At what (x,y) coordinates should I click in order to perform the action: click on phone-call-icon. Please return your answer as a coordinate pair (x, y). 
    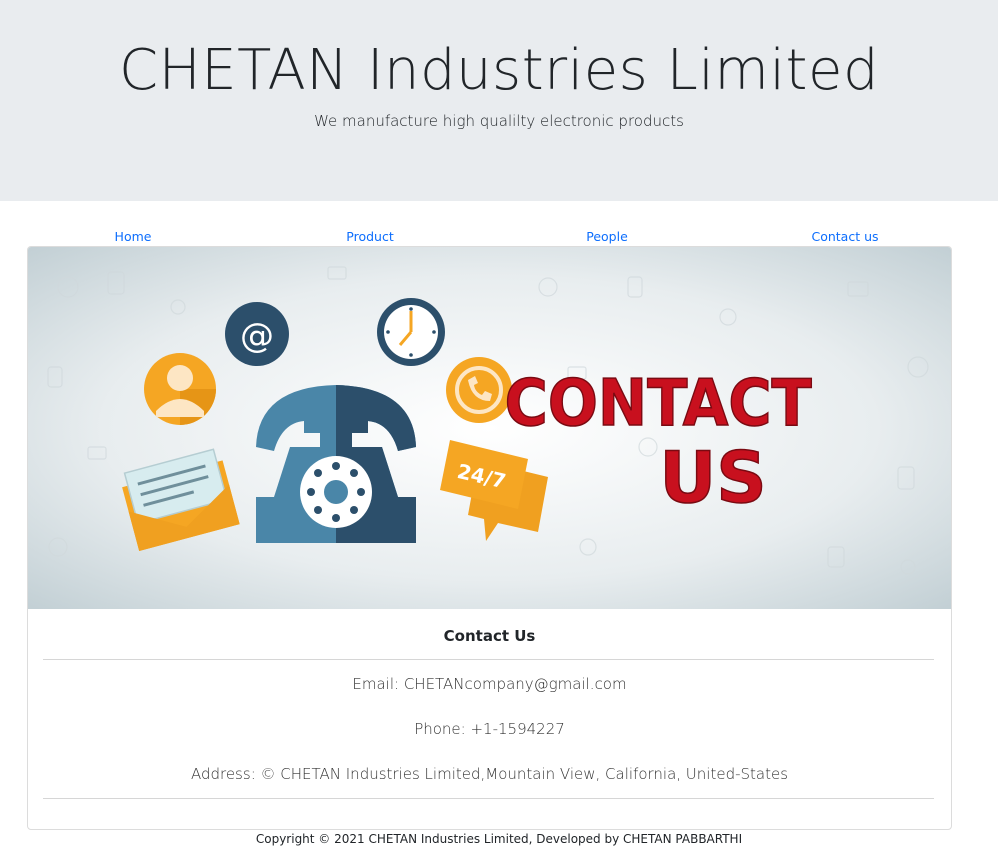
    Looking at the image, I should click on (479, 390).